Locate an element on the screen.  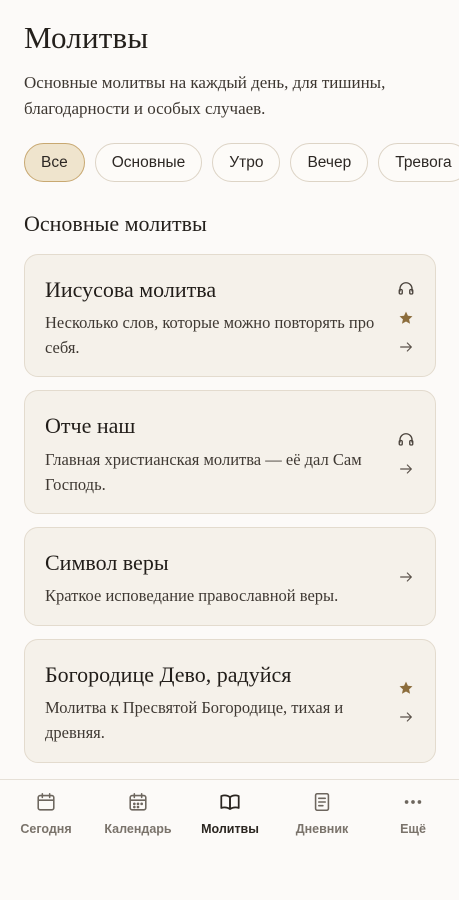
filter-chip-evening: Вечер is located at coordinates (329, 162).